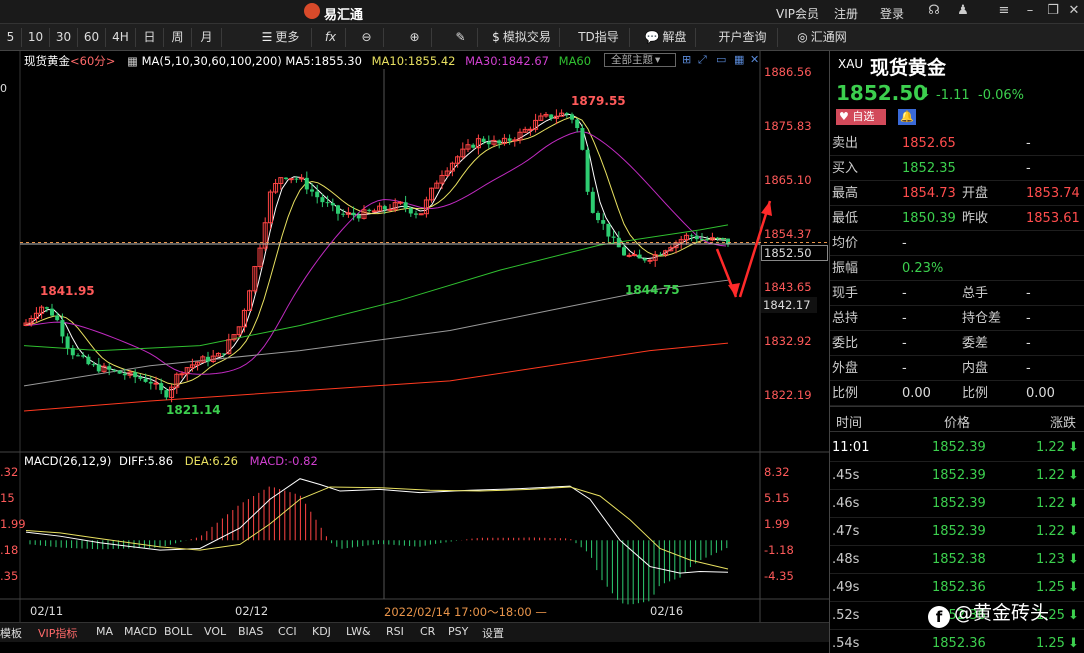  Describe the element at coordinates (1030, 11) in the screenshot. I see `minimize-icon: –` at that location.